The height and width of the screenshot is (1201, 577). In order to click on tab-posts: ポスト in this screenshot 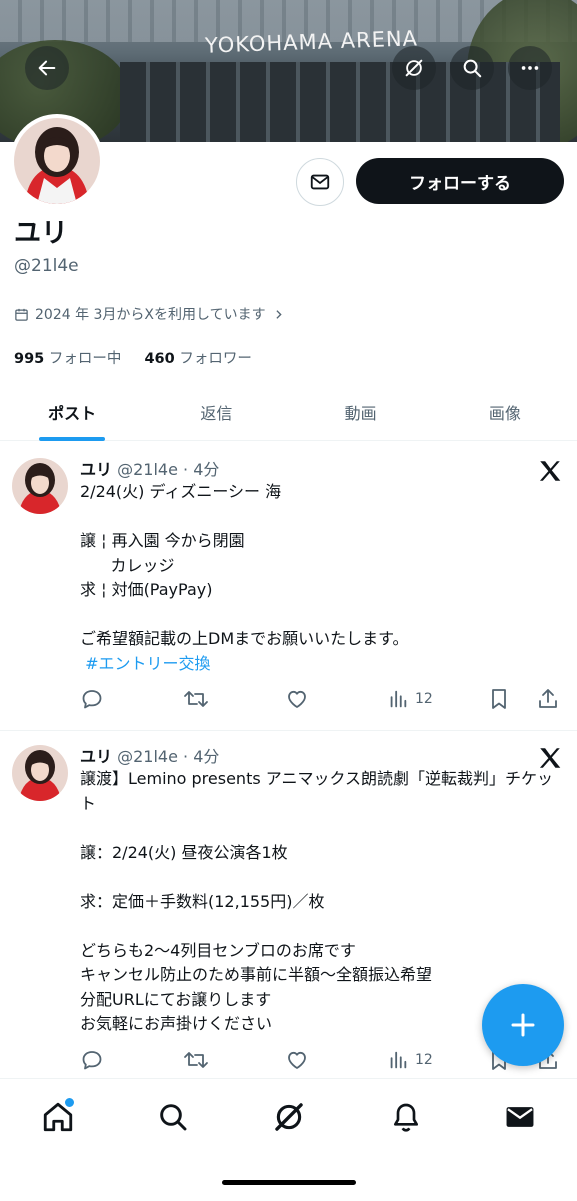, I will do `click(72, 412)`.